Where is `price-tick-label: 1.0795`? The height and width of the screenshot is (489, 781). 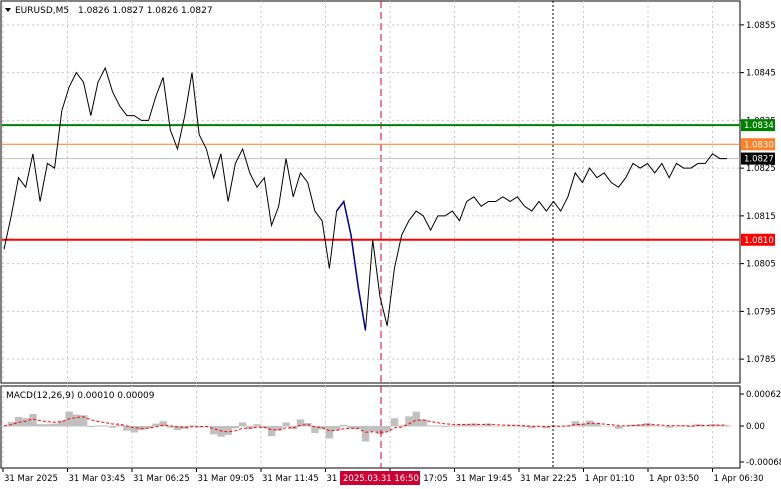 price-tick-label: 1.0795 is located at coordinates (761, 312).